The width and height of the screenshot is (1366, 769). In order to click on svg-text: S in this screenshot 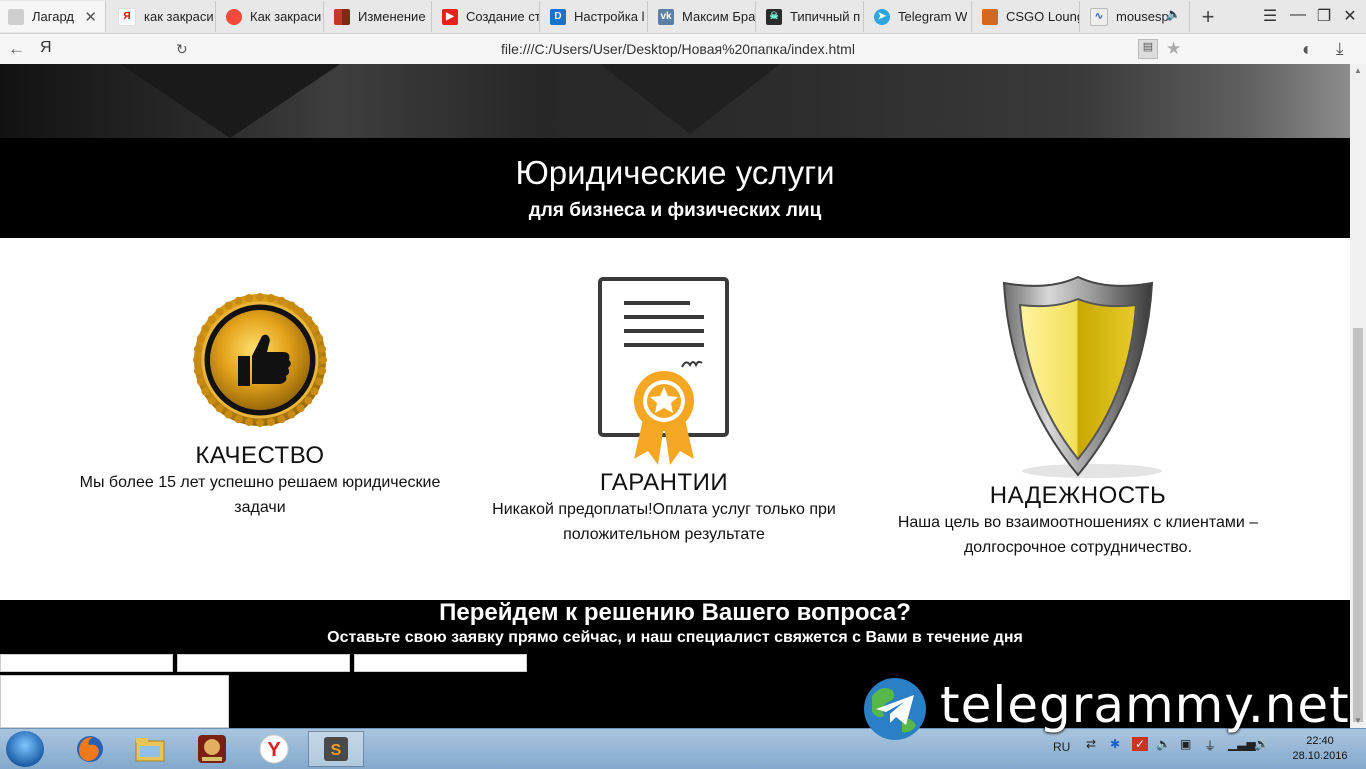, I will do `click(336, 750)`.